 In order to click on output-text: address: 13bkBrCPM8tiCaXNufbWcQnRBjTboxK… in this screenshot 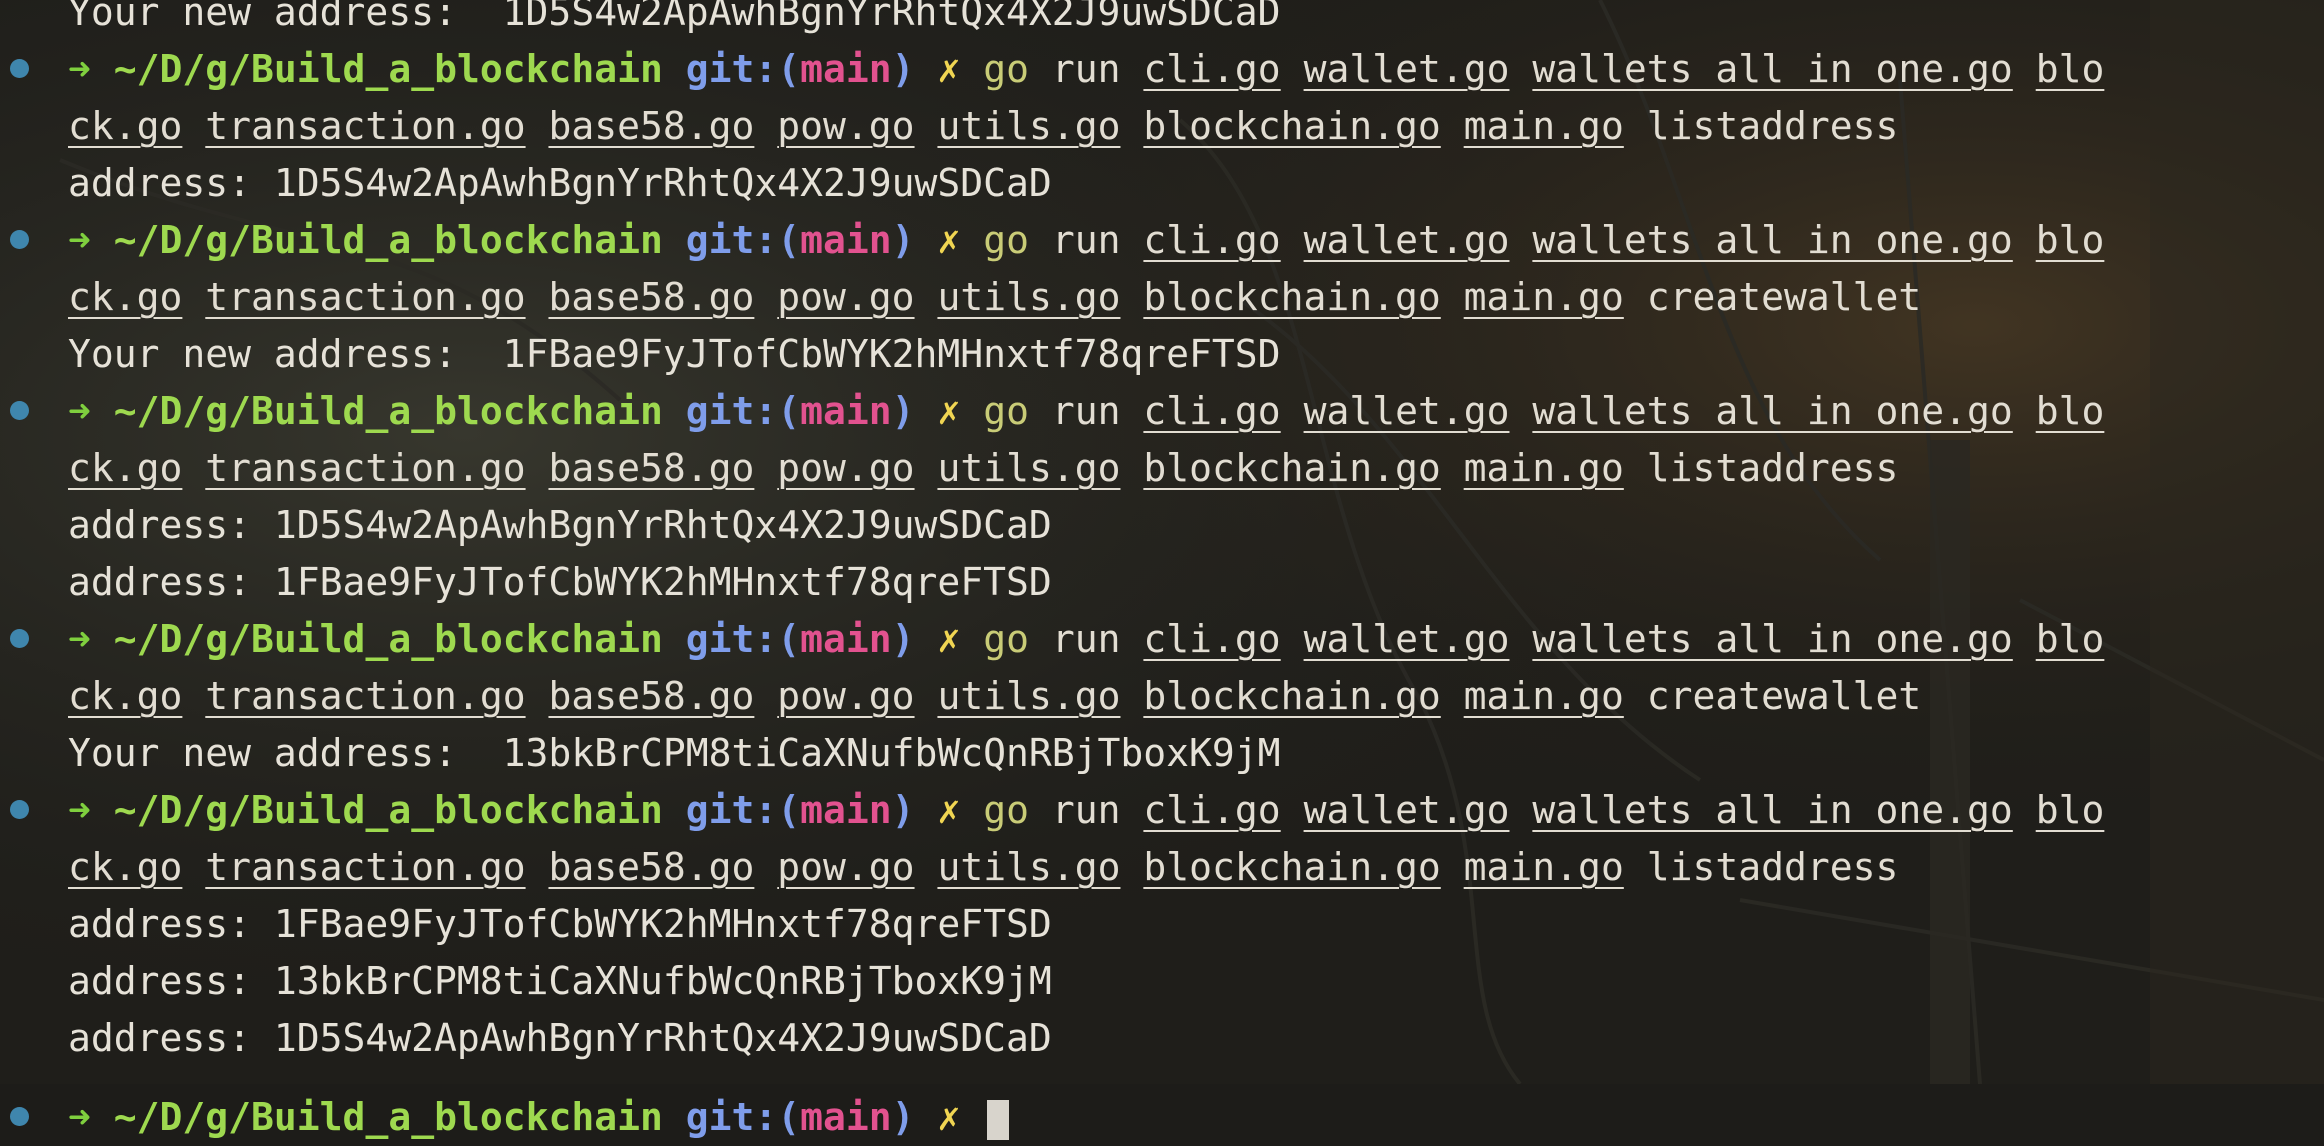, I will do `click(560, 981)`.